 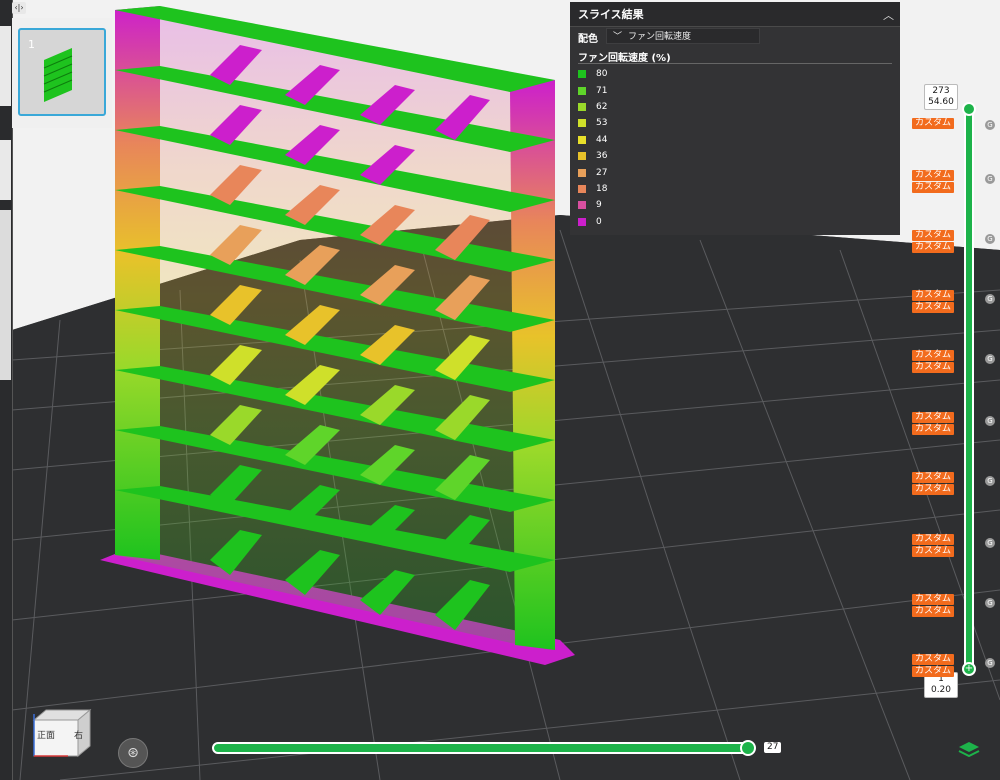 I want to click on legend-value: 80, so click(x=602, y=74).